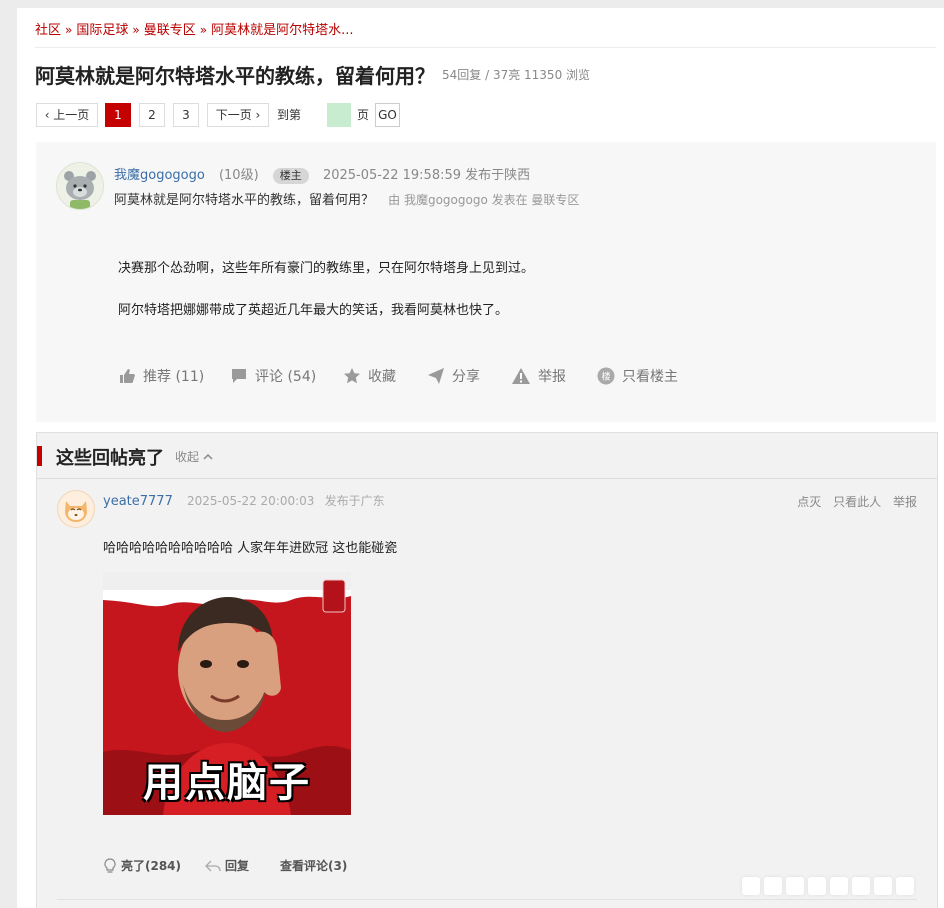  I want to click on floating-toolbar, so click(828, 886).